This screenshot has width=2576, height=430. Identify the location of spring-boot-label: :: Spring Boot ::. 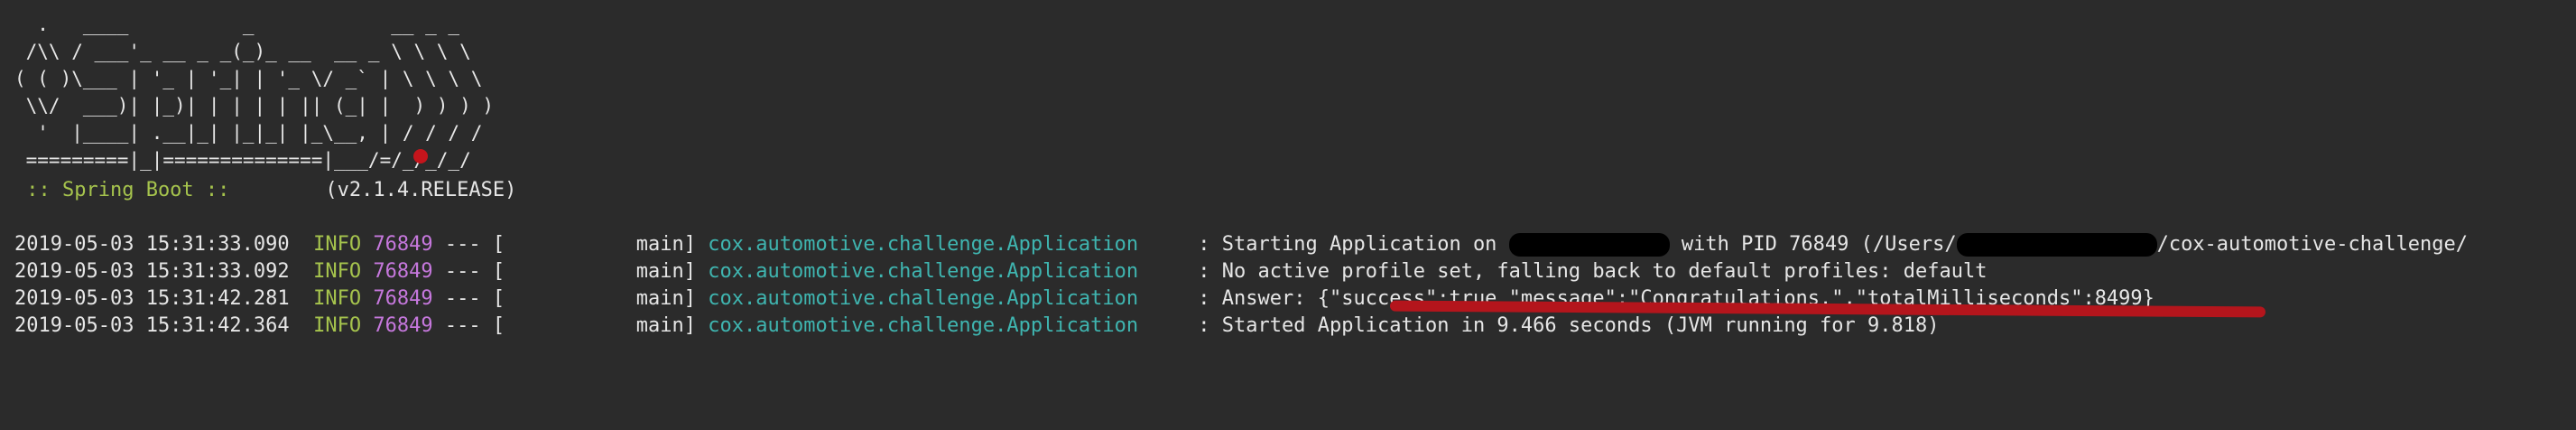
(128, 190).